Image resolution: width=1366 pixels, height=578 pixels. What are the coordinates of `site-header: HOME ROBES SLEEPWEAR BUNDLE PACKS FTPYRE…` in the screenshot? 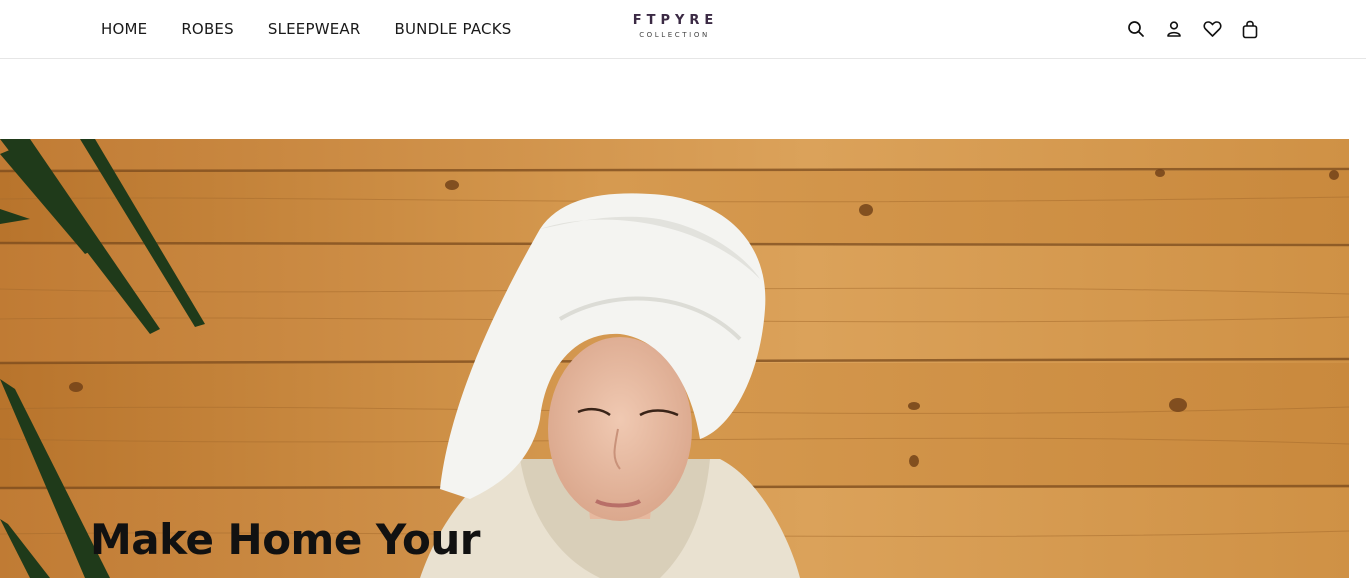 It's located at (683, 29).